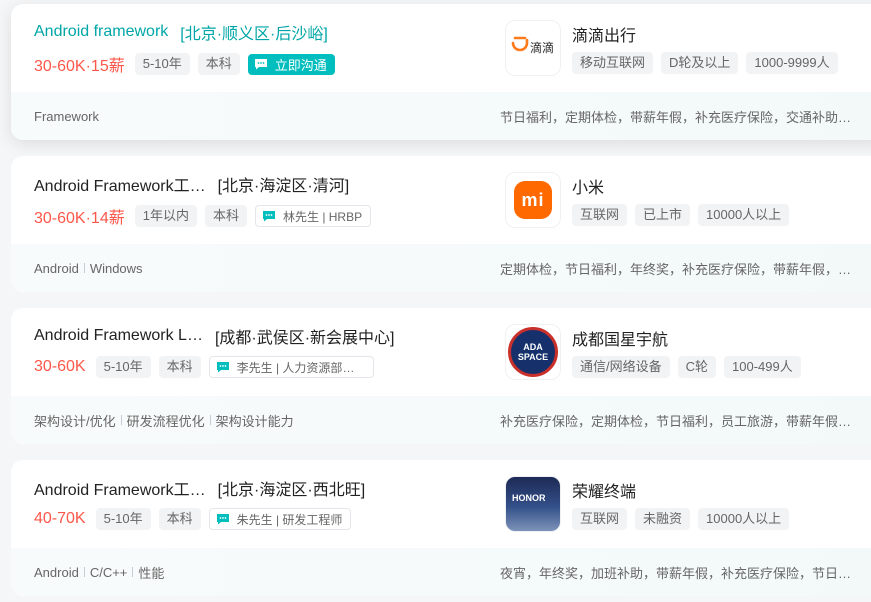 Image resolution: width=871 pixels, height=602 pixels. I want to click on skill-tags: 架构设计/优化 研发流程优化 架构设计能力, so click(164, 420).